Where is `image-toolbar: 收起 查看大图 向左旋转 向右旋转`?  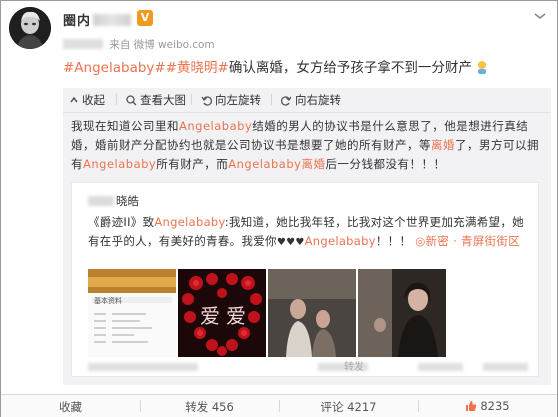
image-toolbar: 收起 查看大图 向左旋转 向右旋转 is located at coordinates (307, 99).